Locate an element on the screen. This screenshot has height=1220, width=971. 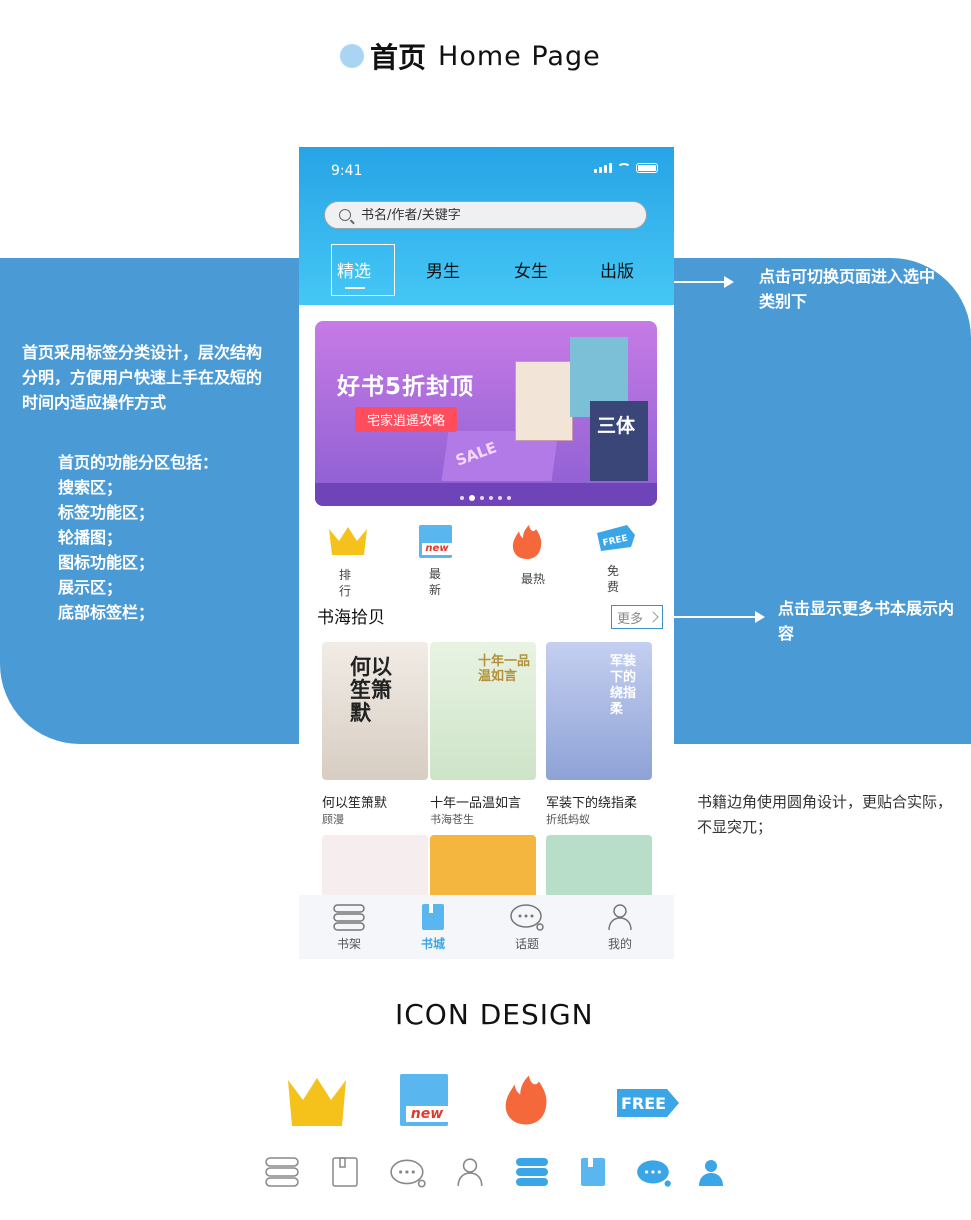
book-cover: 军装下的绕指柔 is located at coordinates (599, 711).